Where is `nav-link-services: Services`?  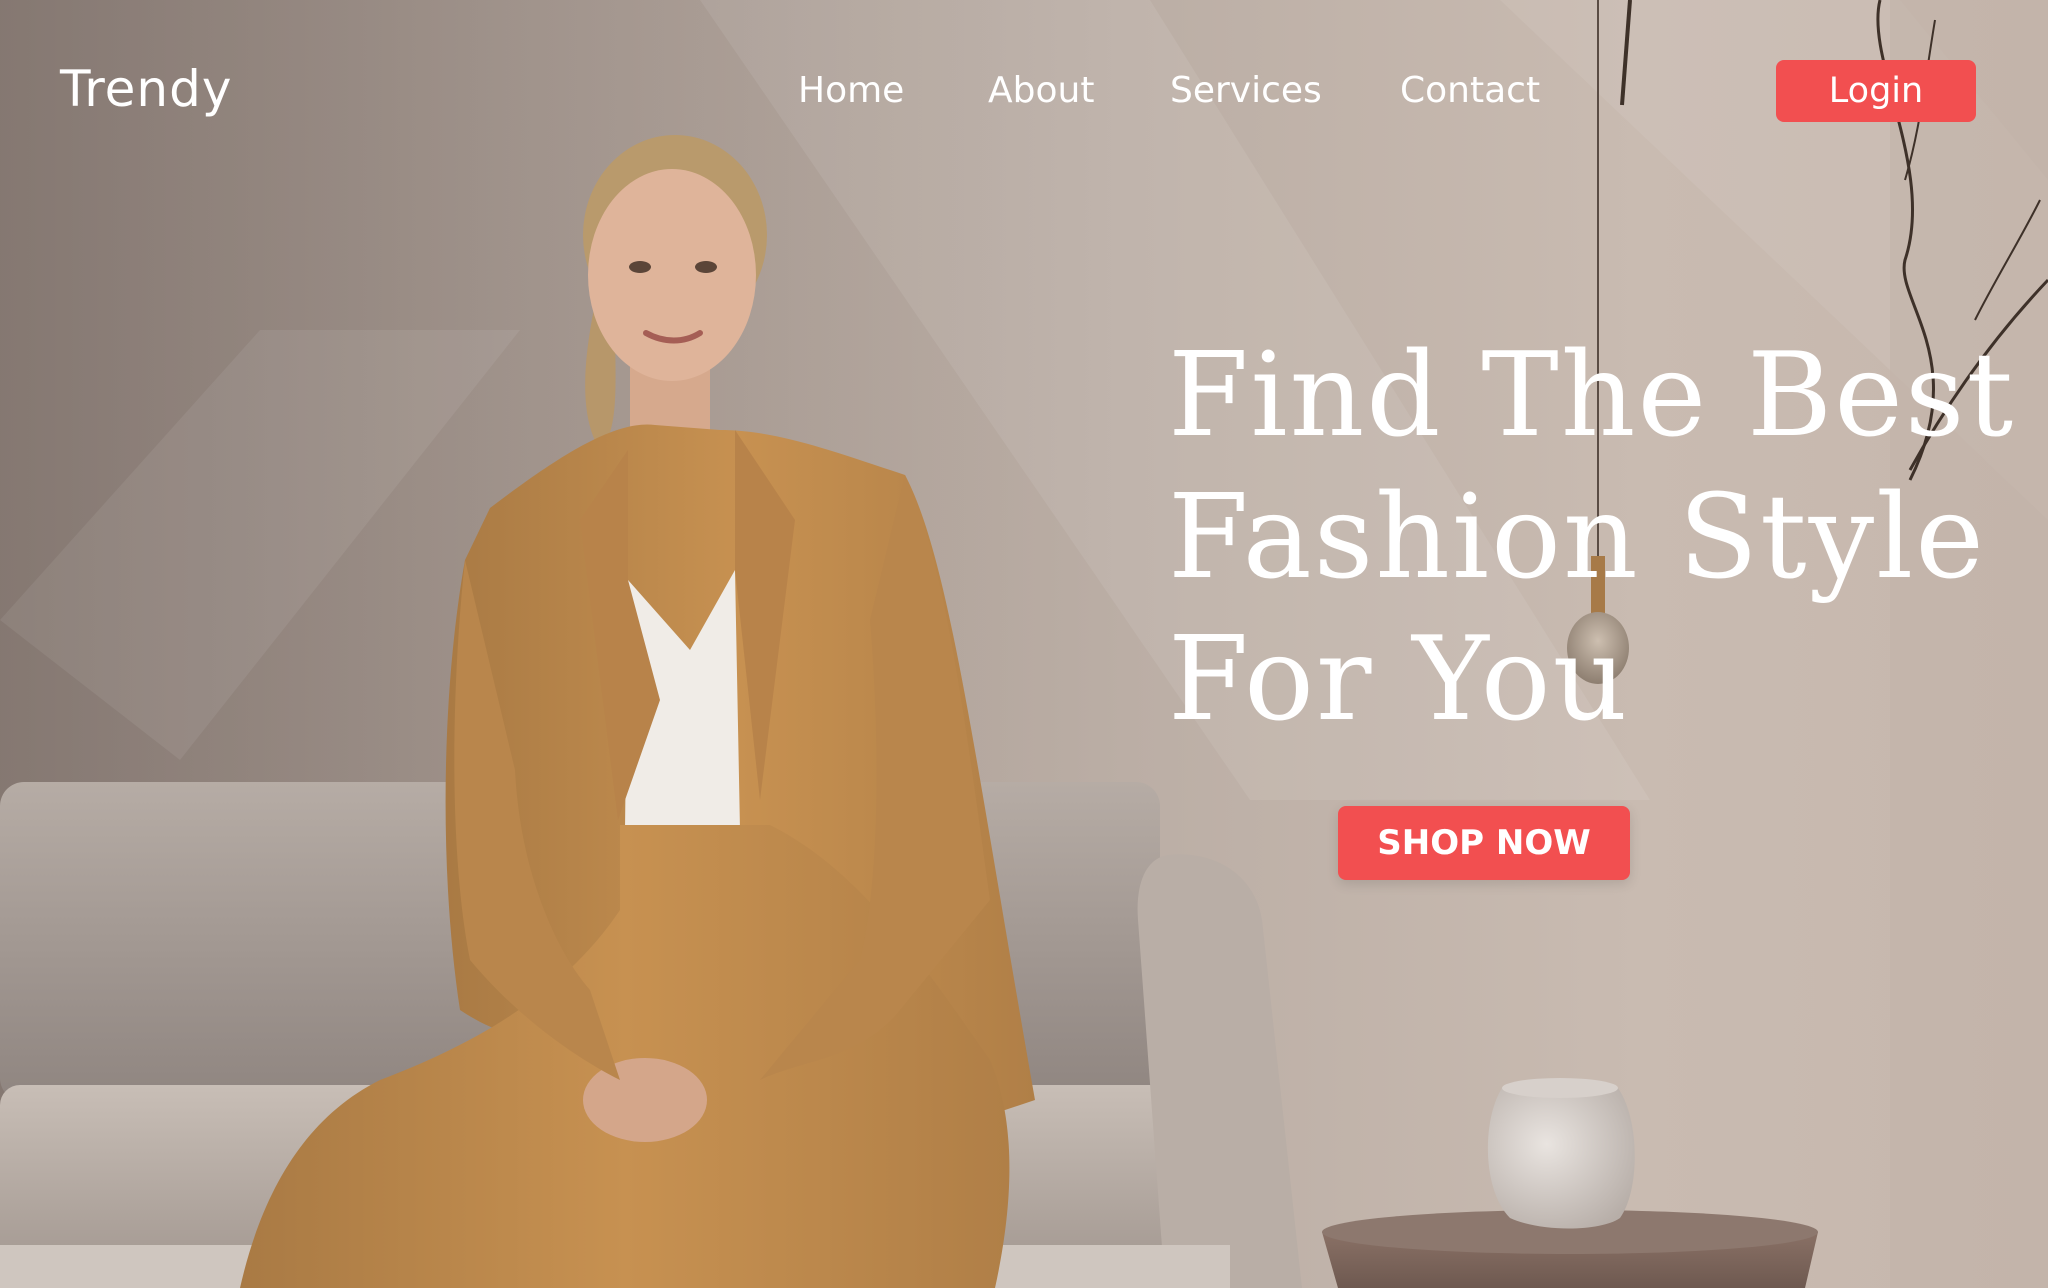 nav-link-services: Services is located at coordinates (1246, 90).